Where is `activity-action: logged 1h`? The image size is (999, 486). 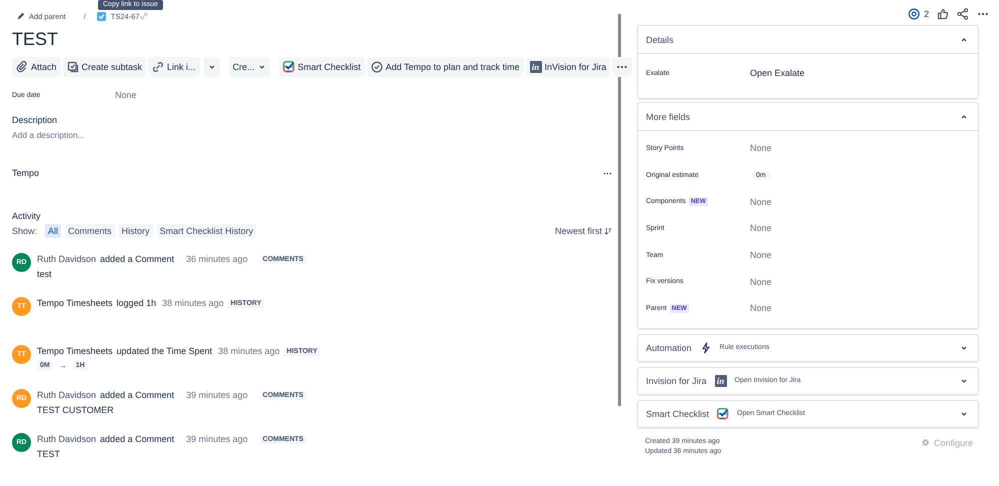
activity-action: logged 1h is located at coordinates (136, 303).